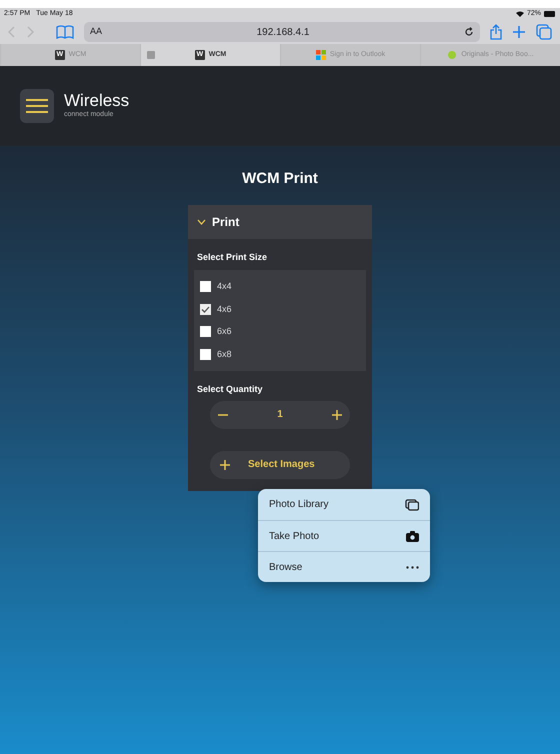 The width and height of the screenshot is (560, 754). Describe the element at coordinates (201, 221) in the screenshot. I see `chevron-icon` at that location.